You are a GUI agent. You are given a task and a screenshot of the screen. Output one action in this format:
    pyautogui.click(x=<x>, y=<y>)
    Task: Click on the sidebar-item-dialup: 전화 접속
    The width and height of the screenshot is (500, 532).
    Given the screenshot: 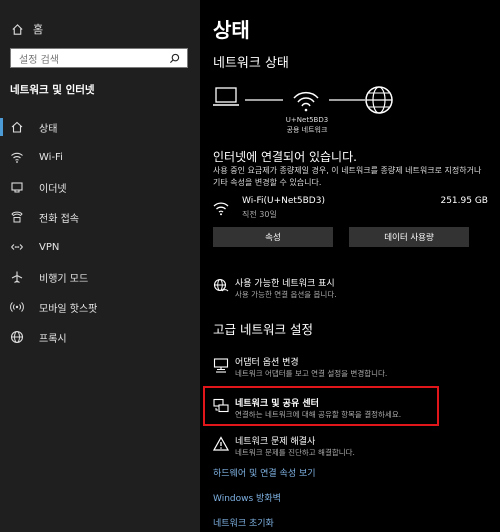 What is the action you would take?
    pyautogui.click(x=100, y=217)
    